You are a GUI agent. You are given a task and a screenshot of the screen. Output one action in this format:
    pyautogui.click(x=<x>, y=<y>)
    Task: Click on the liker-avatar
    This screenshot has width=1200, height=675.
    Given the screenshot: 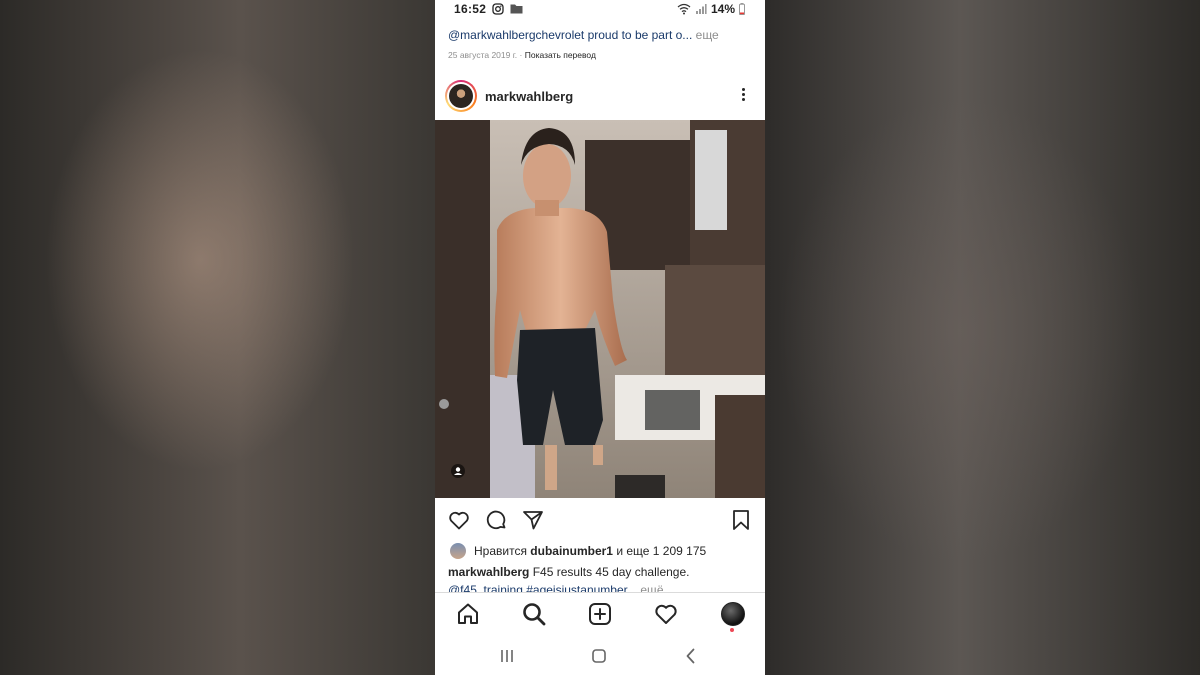 What is the action you would take?
    pyautogui.click(x=458, y=551)
    